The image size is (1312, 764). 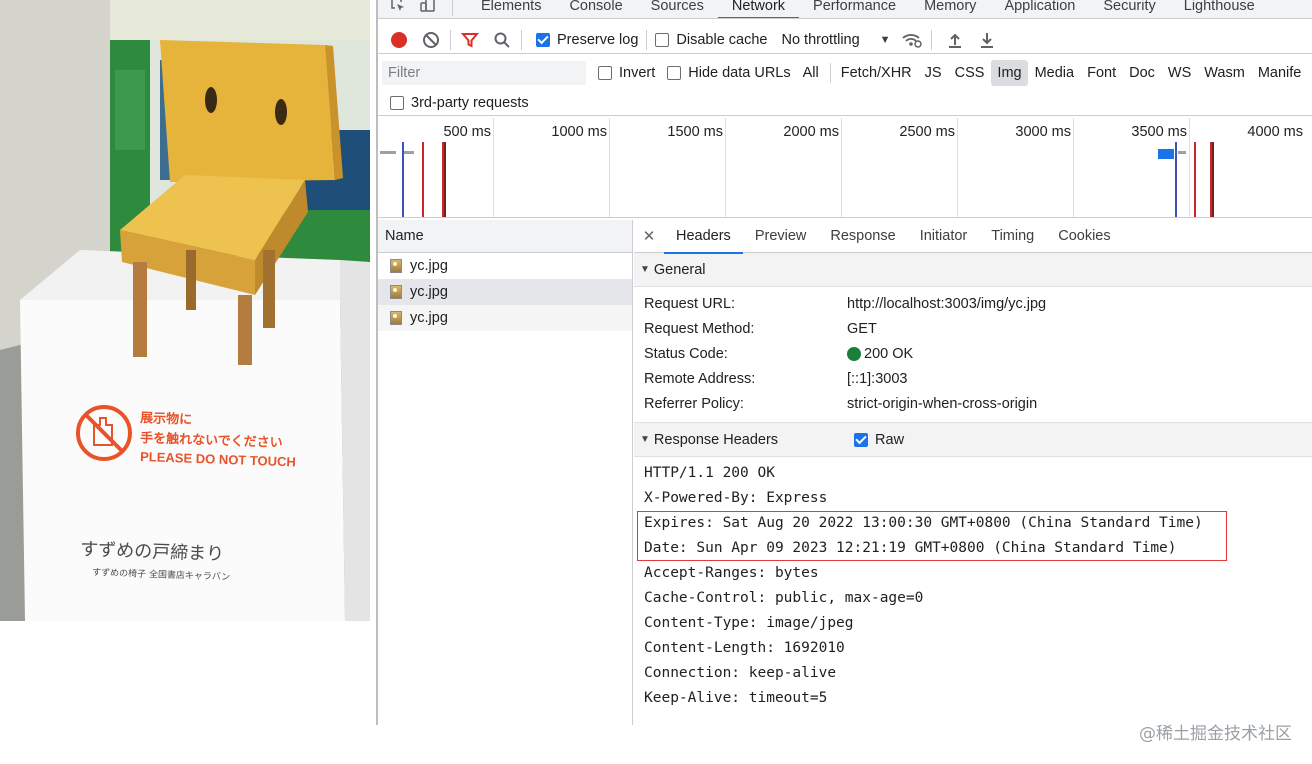 What do you see at coordinates (467, 132) in the screenshot?
I see `tick-label: 500 ms` at bounding box center [467, 132].